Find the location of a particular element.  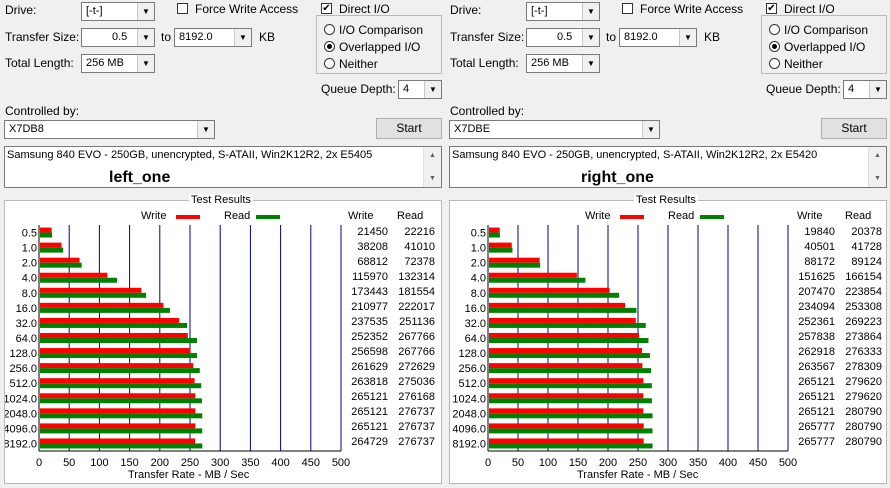

force-write-label: Force Write Access is located at coordinates (247, 9).